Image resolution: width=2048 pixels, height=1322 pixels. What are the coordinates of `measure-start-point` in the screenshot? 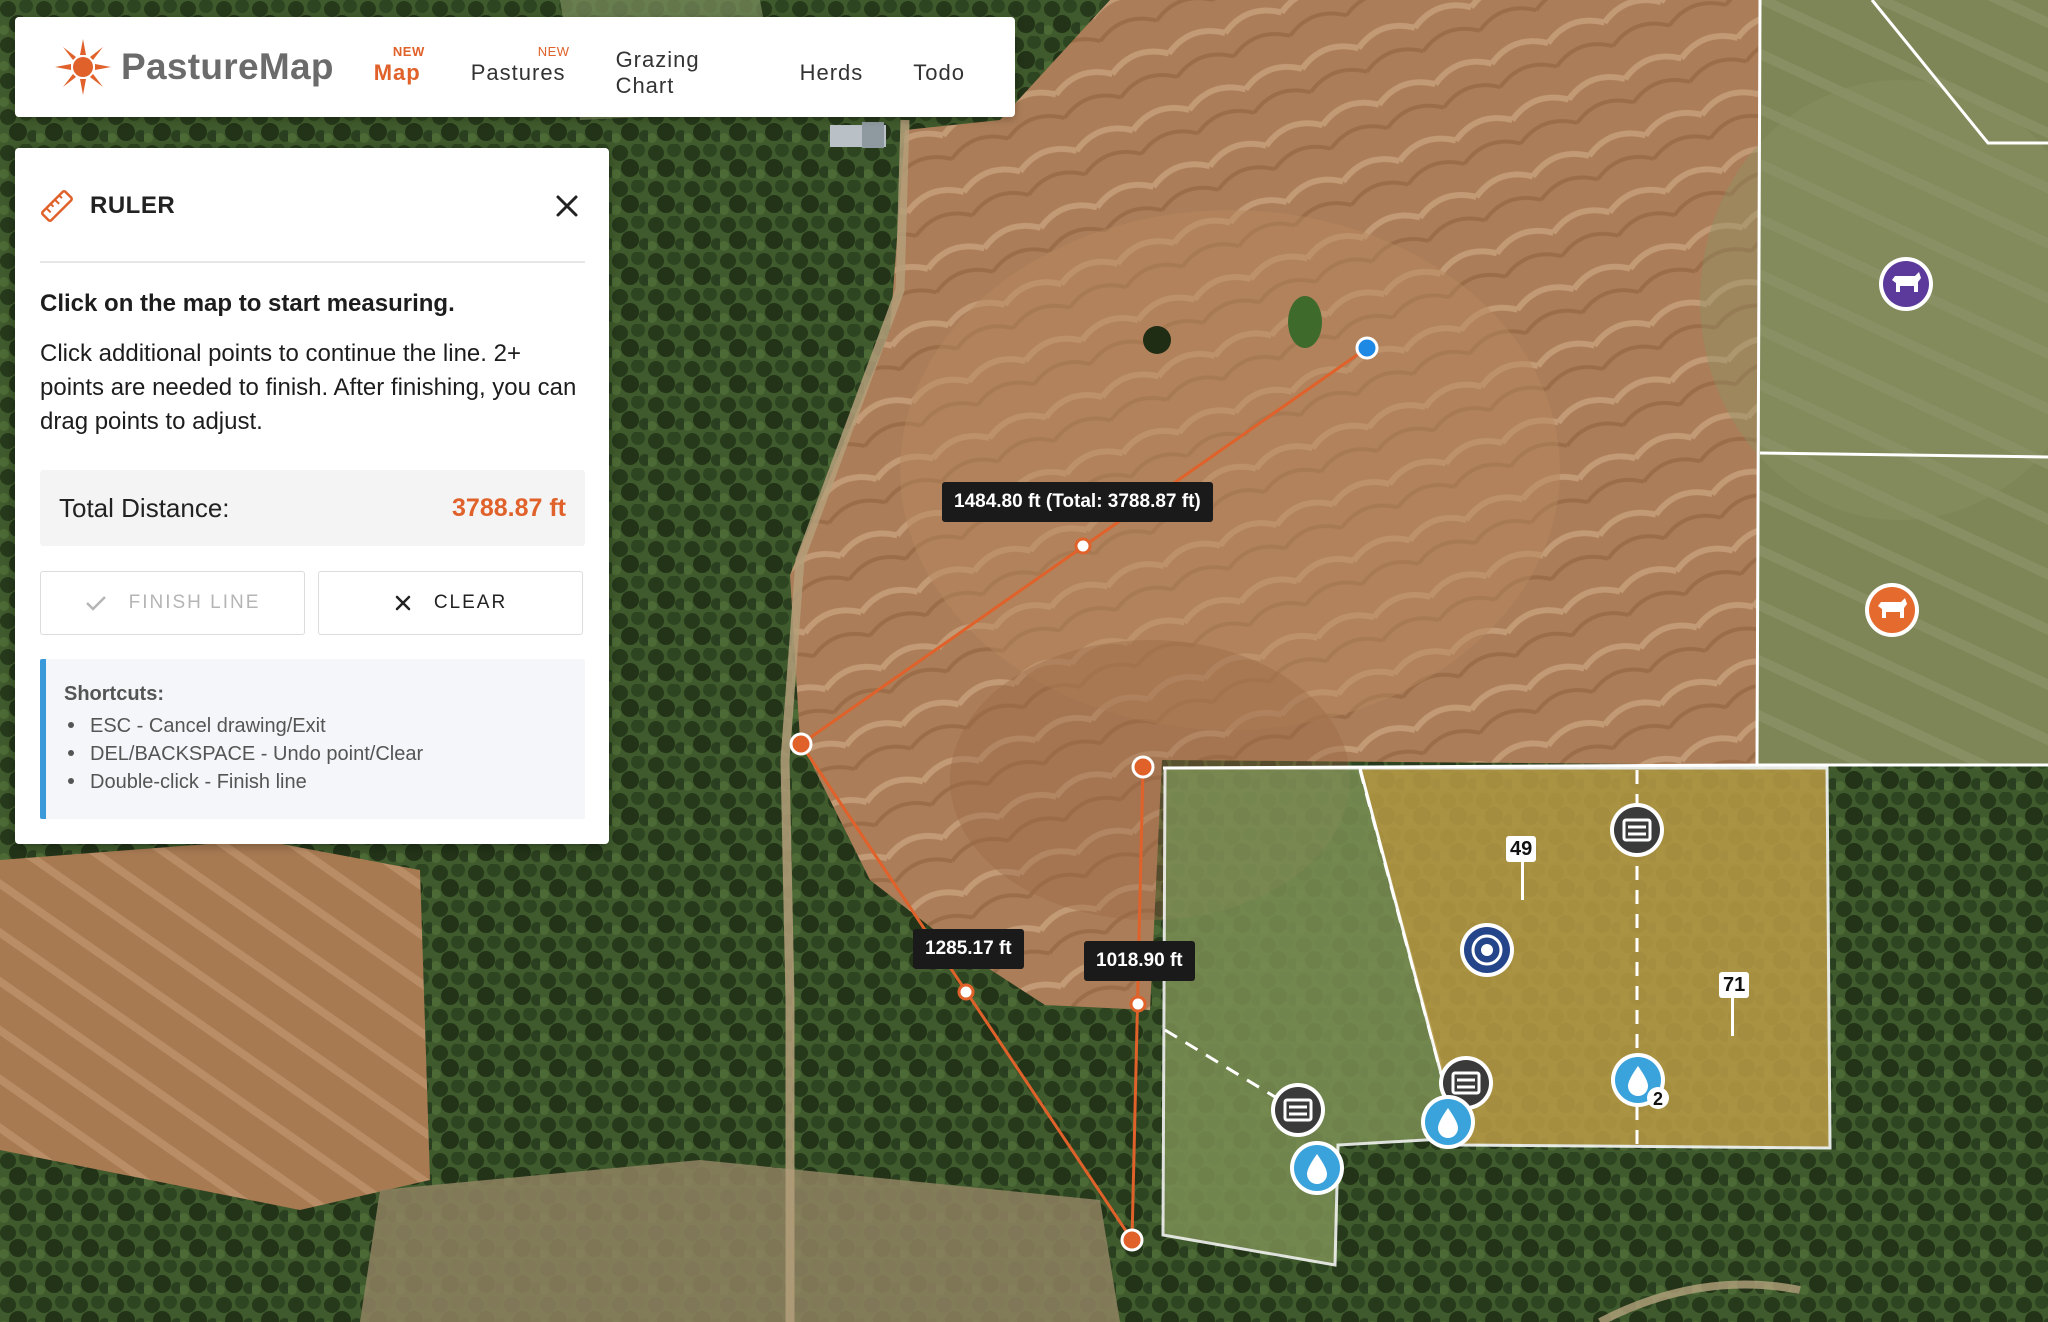 It's located at (1367, 348).